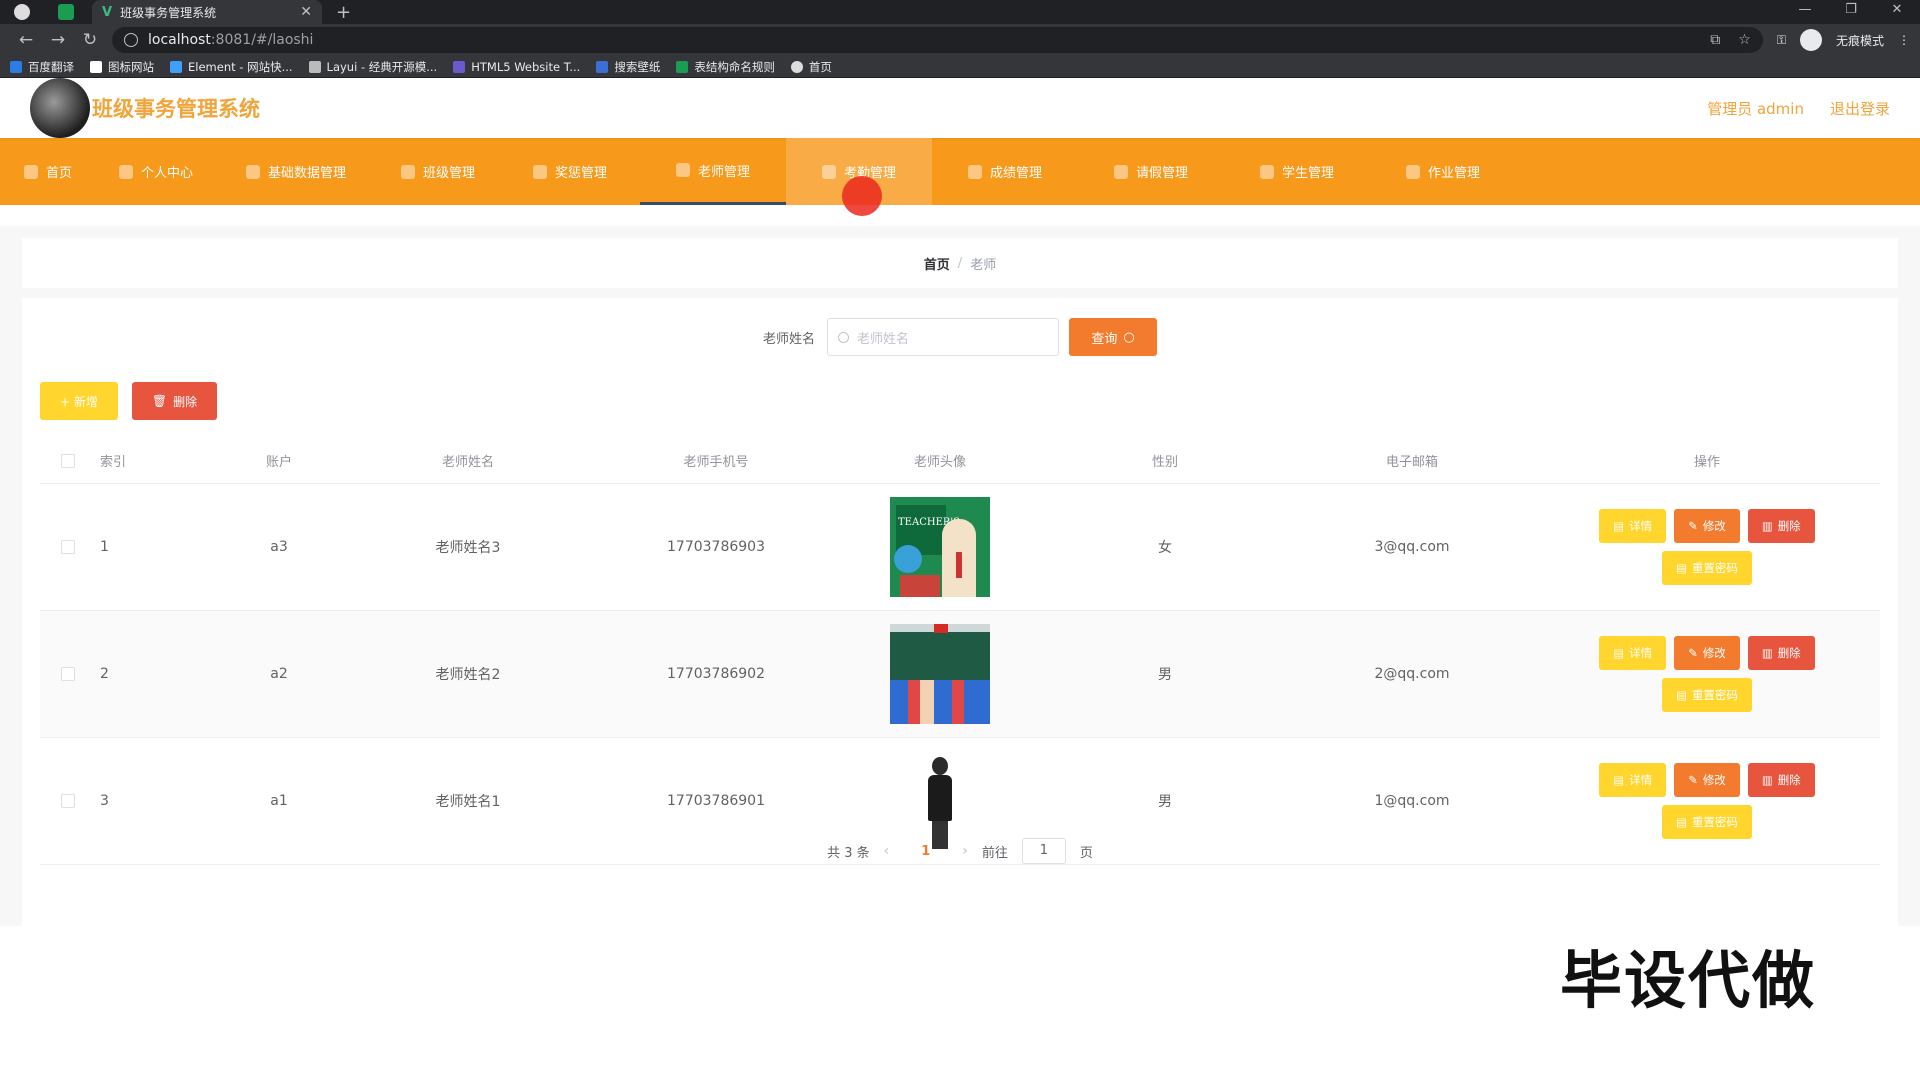 The width and height of the screenshot is (1920, 1072). What do you see at coordinates (570, 171) in the screenshot?
I see `nav-item-reward: 奖惩管理` at bounding box center [570, 171].